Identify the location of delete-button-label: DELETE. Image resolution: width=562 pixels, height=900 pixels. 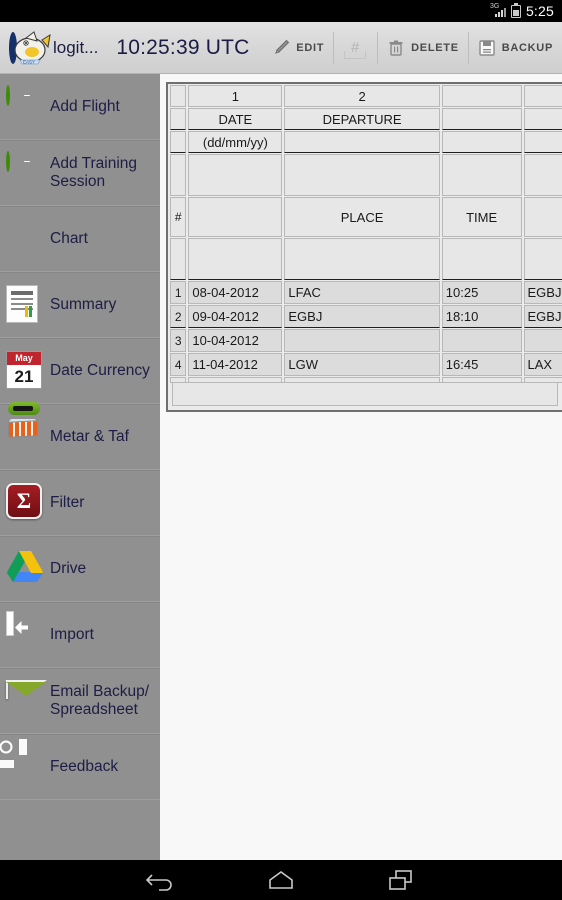
(435, 47).